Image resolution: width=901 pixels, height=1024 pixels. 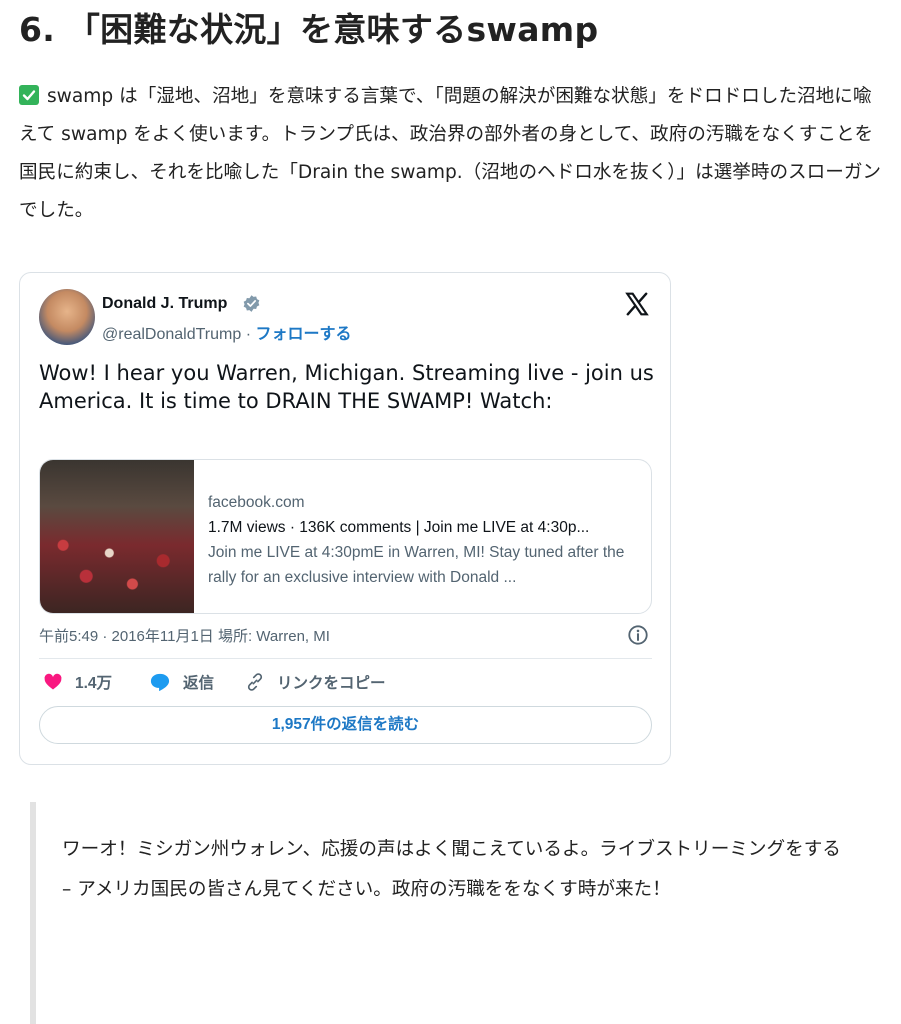 What do you see at coordinates (160, 682) in the screenshot?
I see `reply-bubble-icon` at bounding box center [160, 682].